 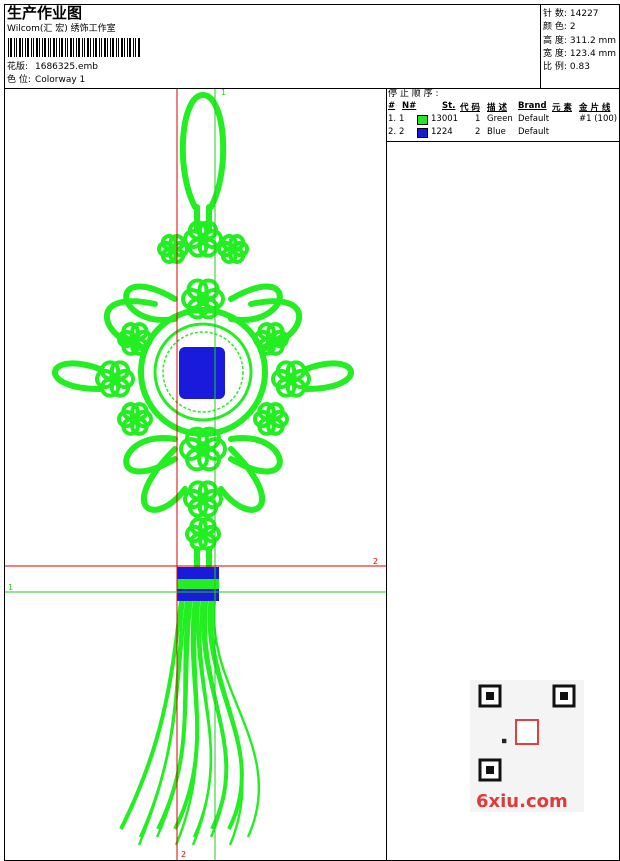 I want to click on stat-value: 311.2 mm, so click(x=593, y=40).